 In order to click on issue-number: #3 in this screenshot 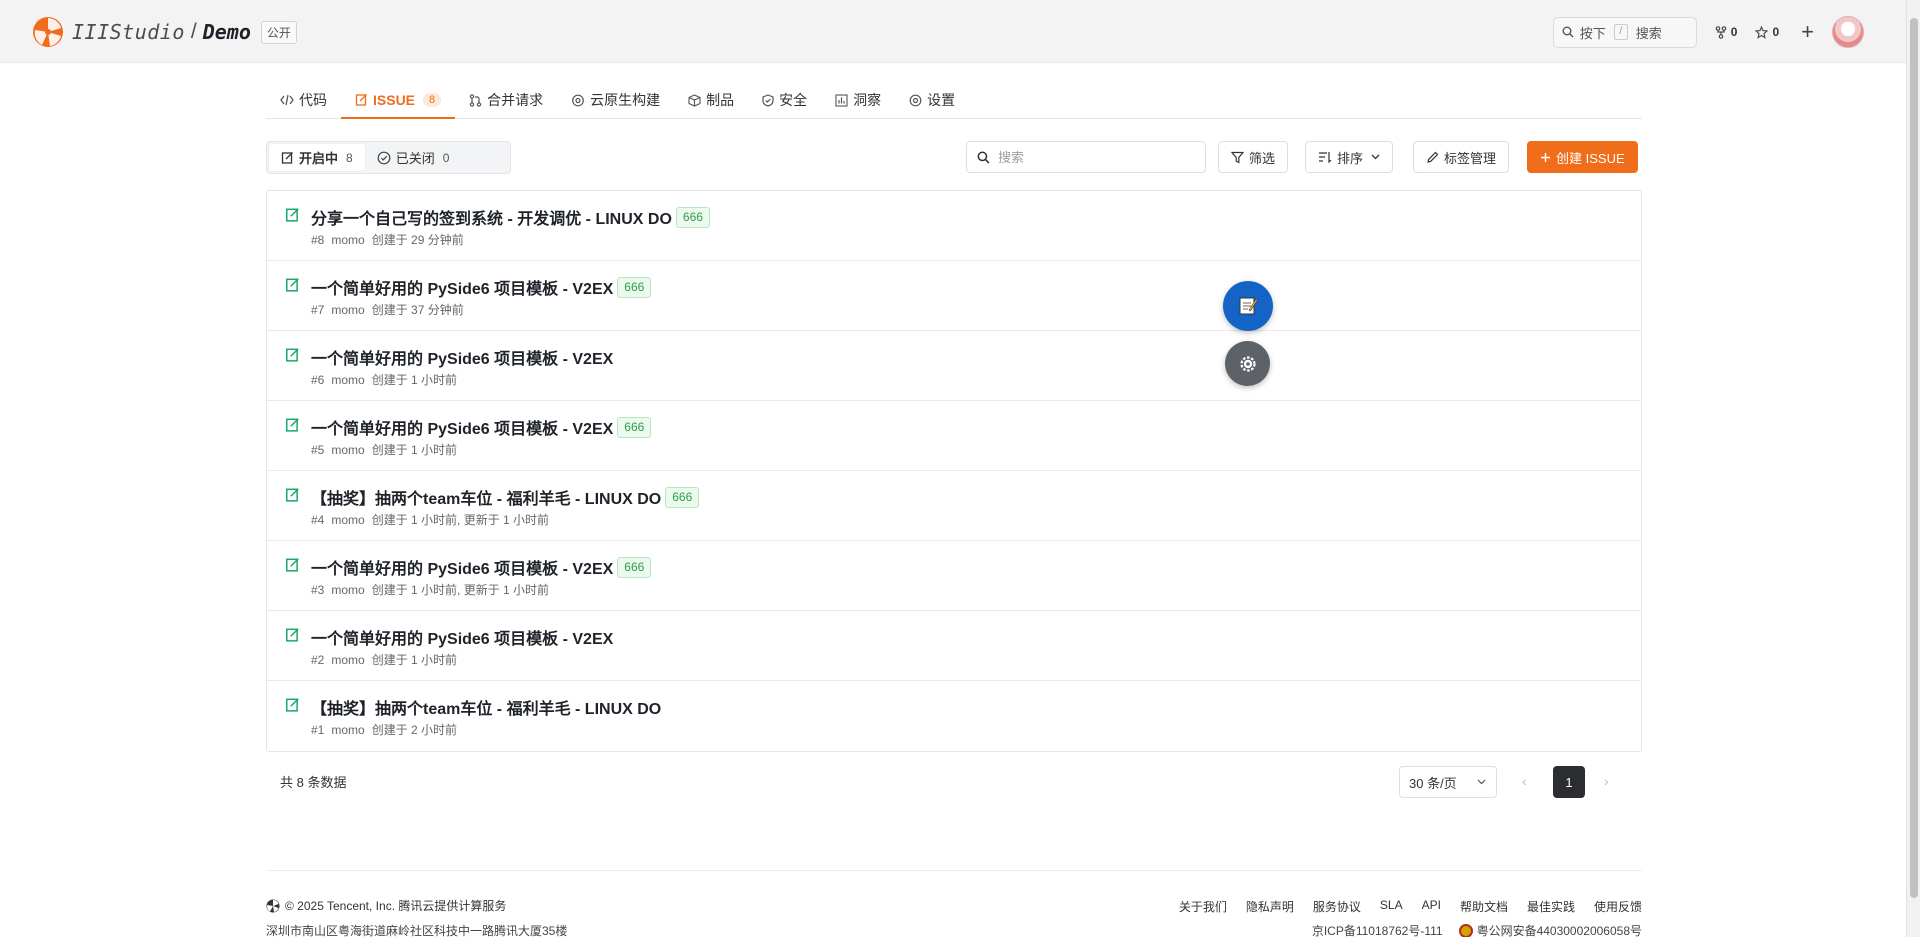, I will do `click(318, 590)`.